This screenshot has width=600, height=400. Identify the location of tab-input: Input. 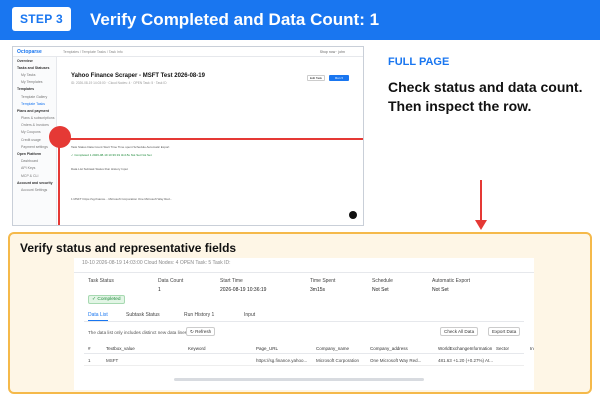
(249, 315).